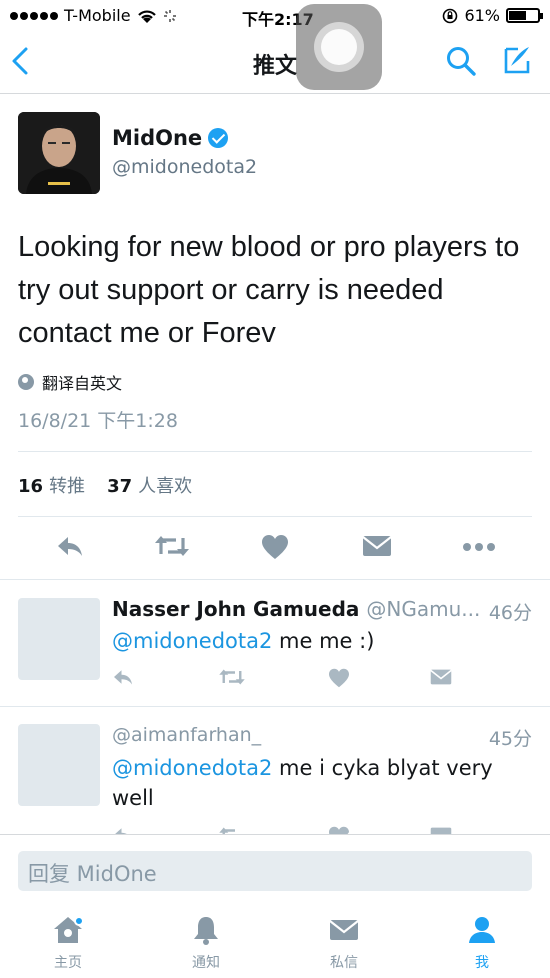 This screenshot has width=550, height=978. I want to click on author-name-text: MidOne, so click(157, 138).